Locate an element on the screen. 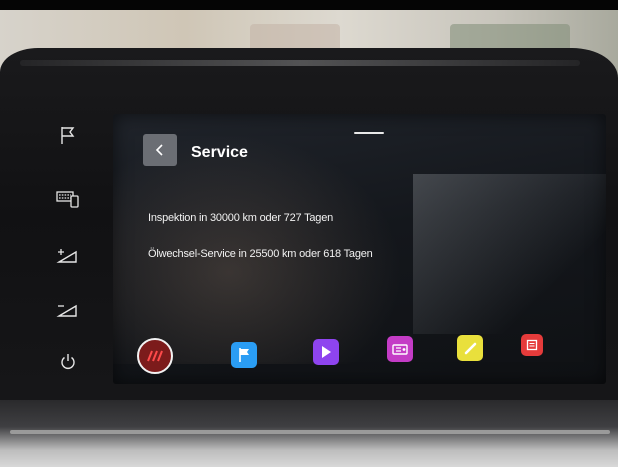 The width and height of the screenshot is (618, 467). stripes-icon is located at coordinates (155, 356).